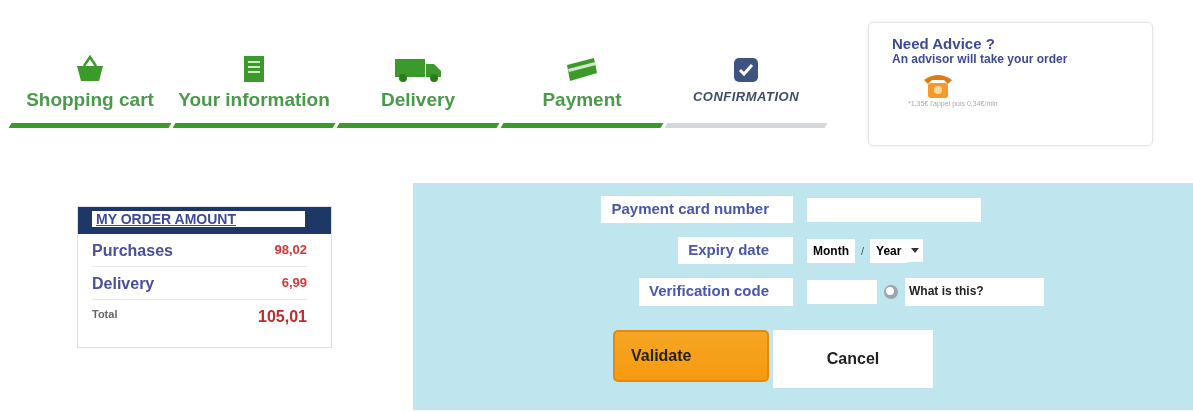  I want to click on step-label: Payment, so click(582, 100).